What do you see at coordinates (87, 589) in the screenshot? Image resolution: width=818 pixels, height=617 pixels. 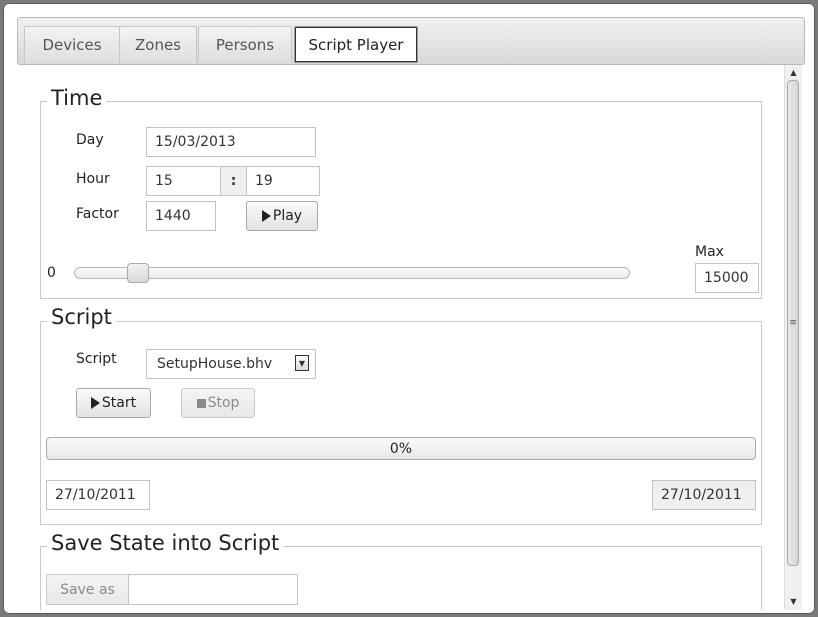 I see `save-as-button: Save as` at bounding box center [87, 589].